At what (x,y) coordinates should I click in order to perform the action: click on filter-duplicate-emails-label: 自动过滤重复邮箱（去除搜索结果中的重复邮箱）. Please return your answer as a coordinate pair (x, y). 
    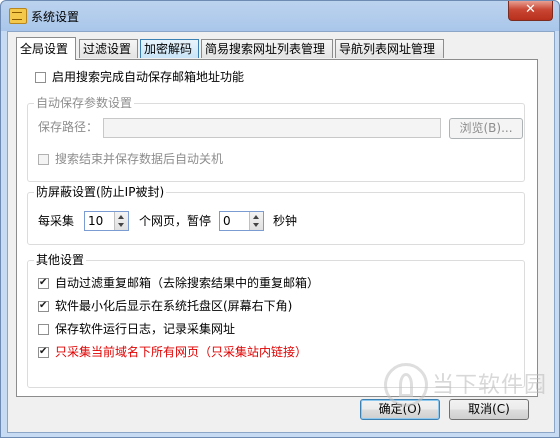
    Looking at the image, I should click on (187, 283).